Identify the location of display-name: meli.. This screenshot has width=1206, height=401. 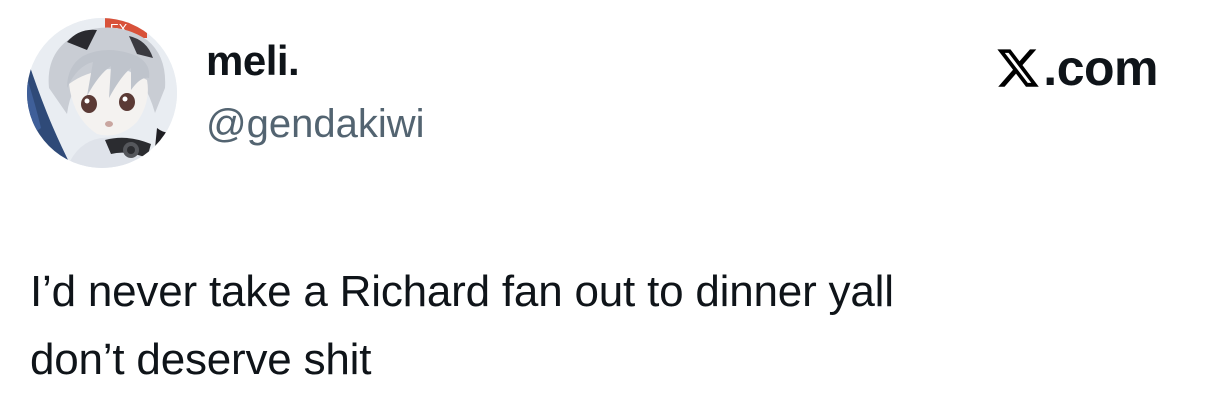
(253, 60).